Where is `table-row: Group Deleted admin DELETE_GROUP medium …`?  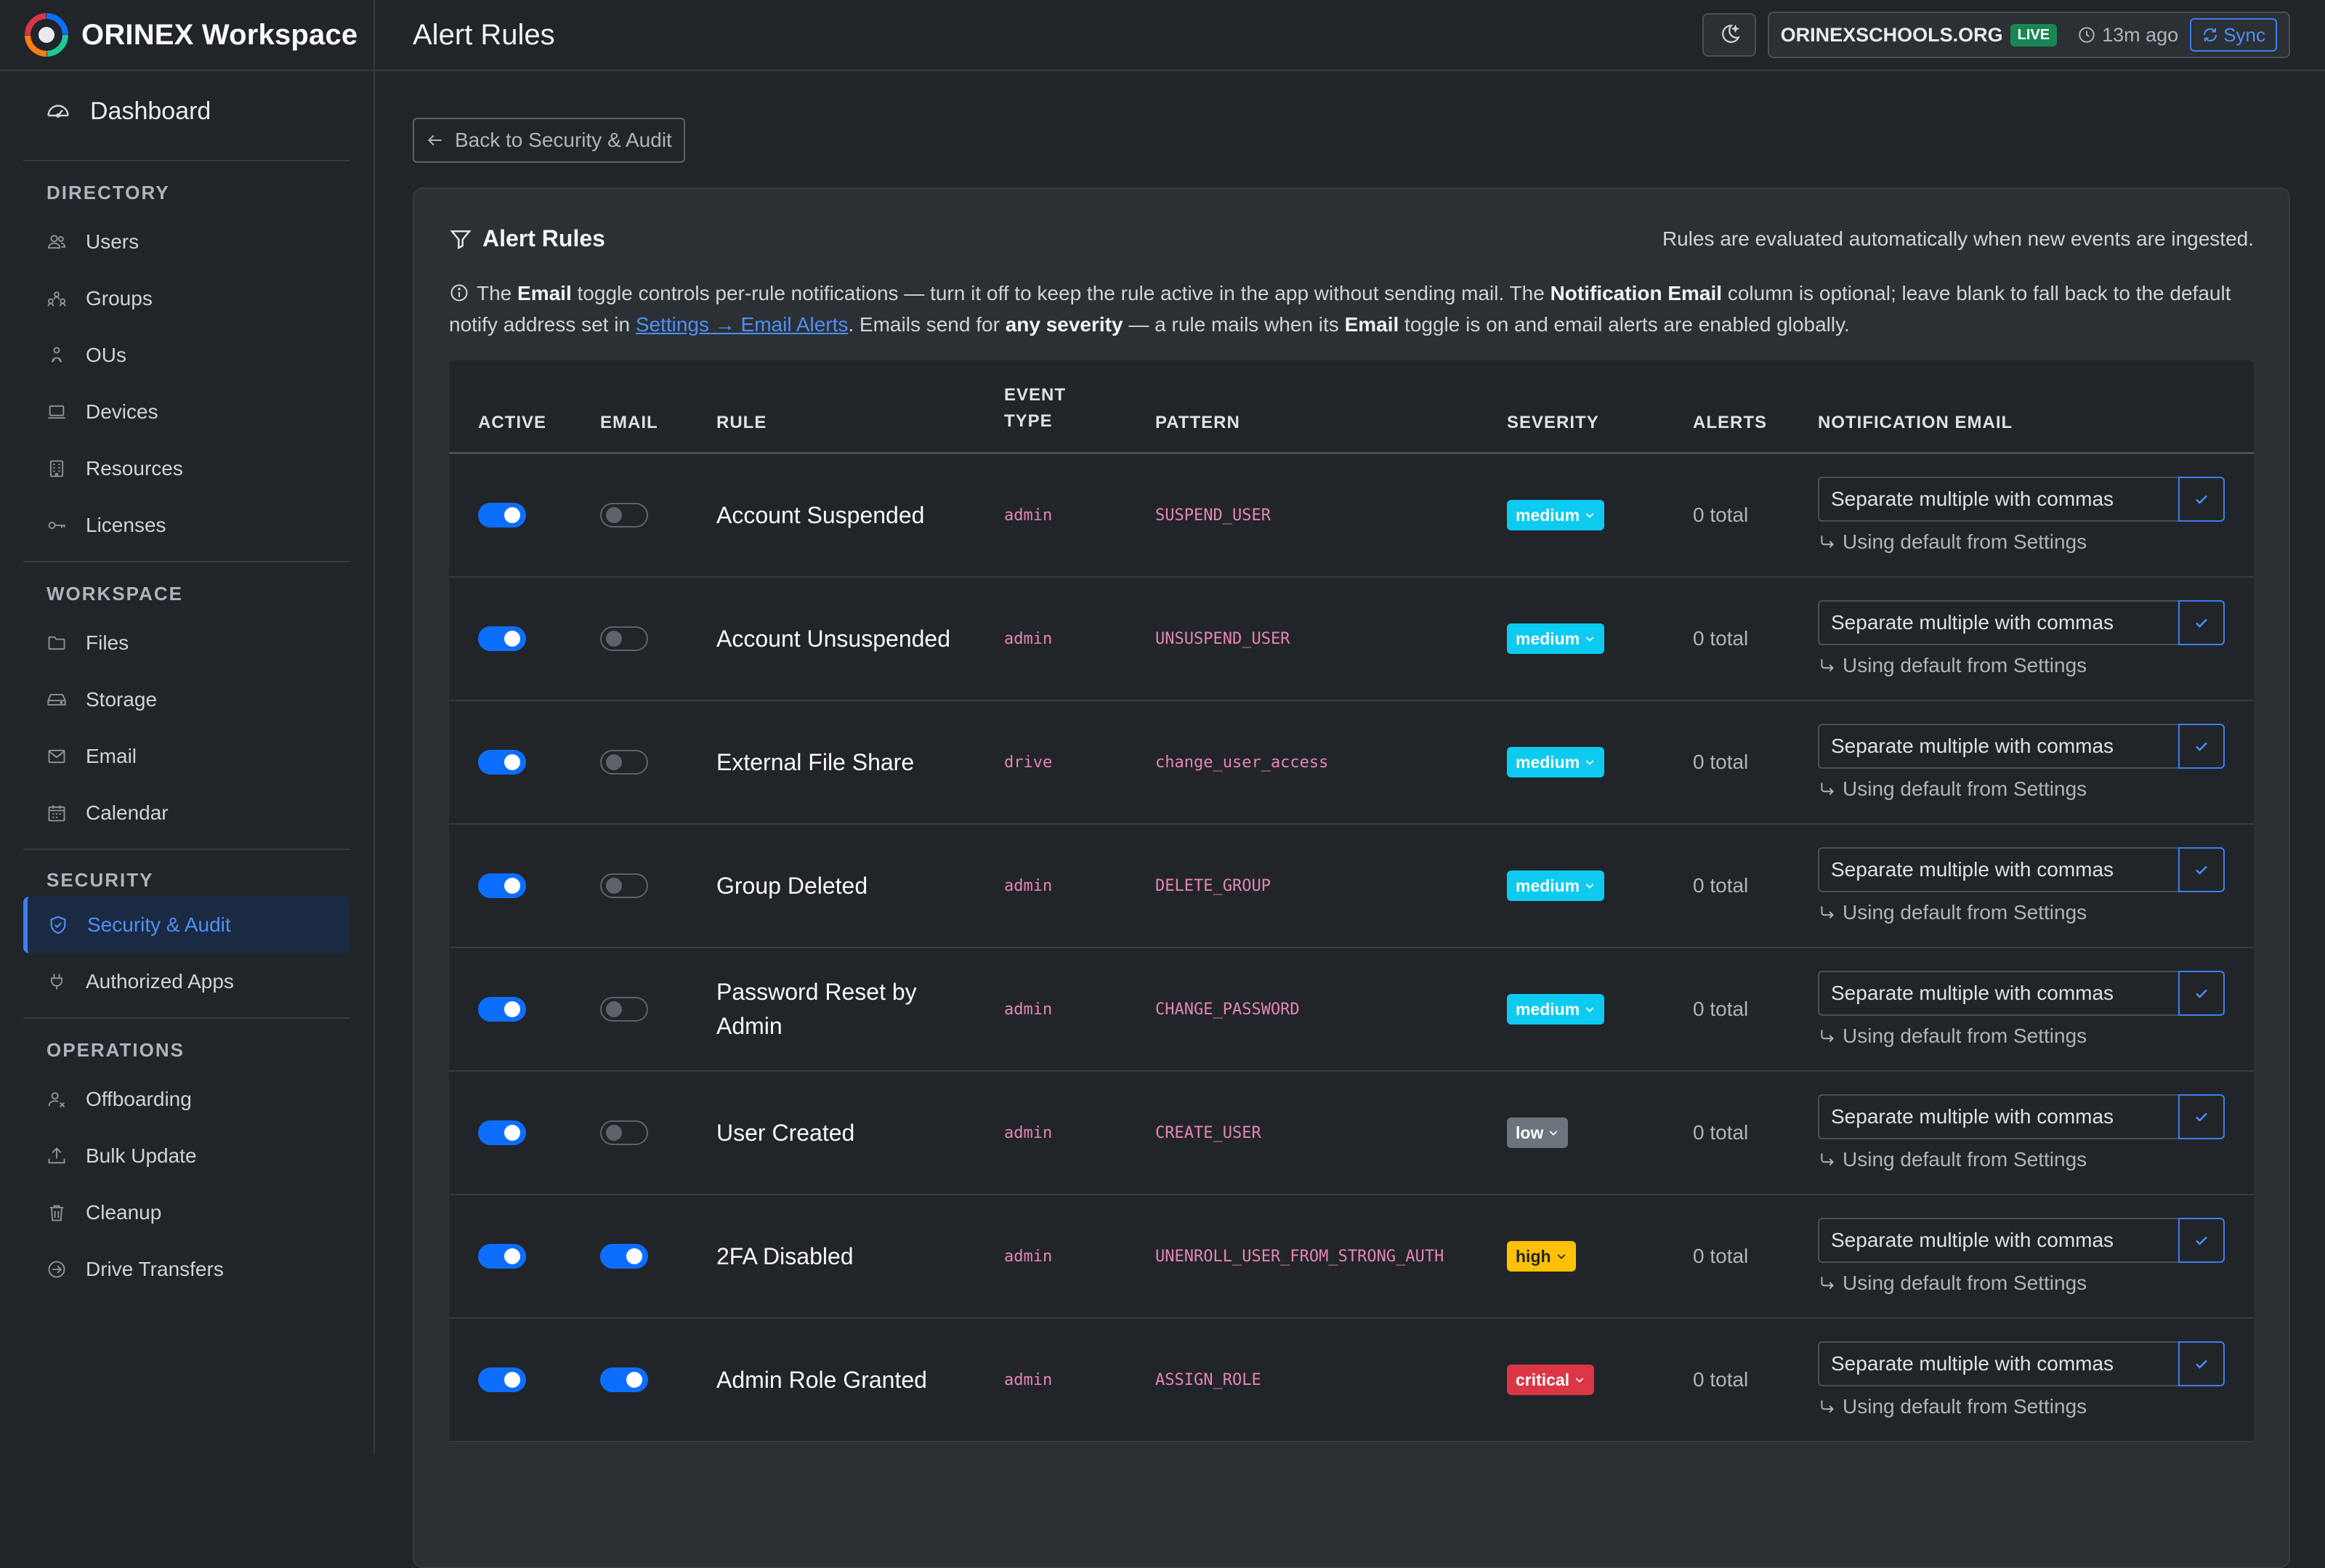 table-row: Group Deleted admin DELETE_GROUP medium … is located at coordinates (1351, 886).